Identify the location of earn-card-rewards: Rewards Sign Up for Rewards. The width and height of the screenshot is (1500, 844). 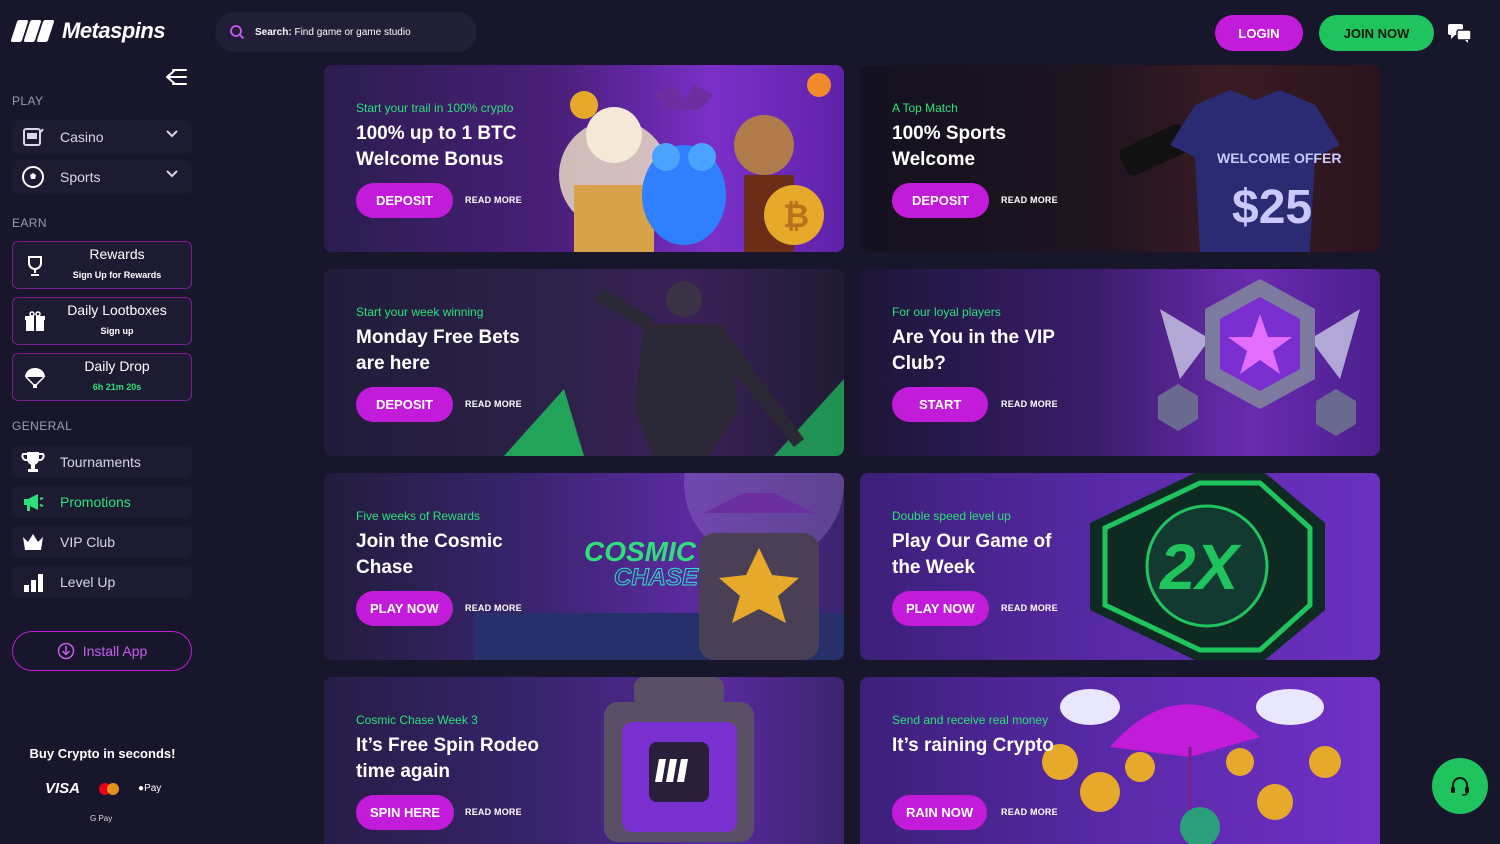
(102, 265).